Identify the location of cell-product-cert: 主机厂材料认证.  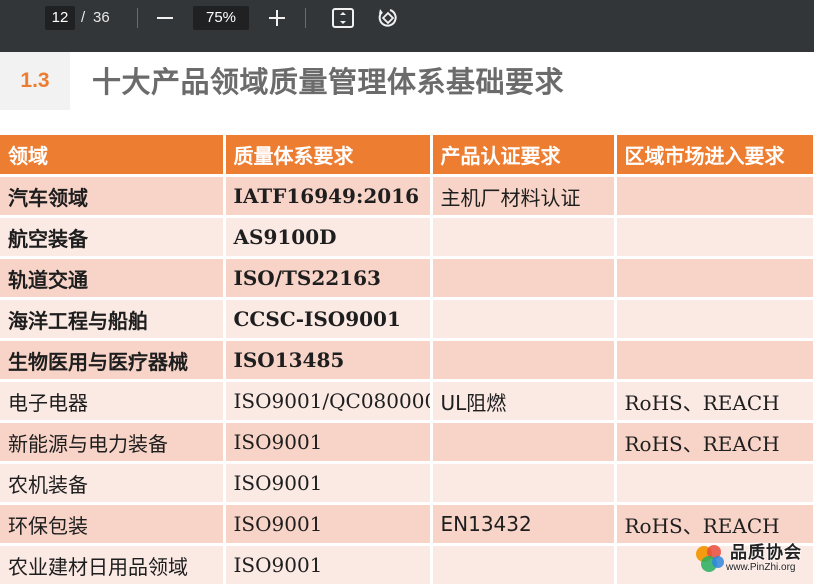
(524, 196).